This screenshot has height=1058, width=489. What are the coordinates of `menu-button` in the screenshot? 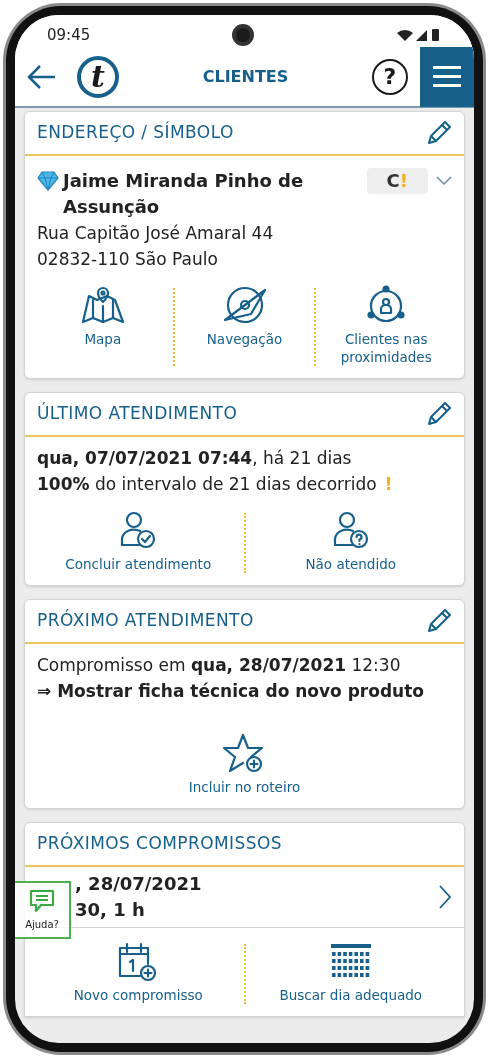 It's located at (447, 76).